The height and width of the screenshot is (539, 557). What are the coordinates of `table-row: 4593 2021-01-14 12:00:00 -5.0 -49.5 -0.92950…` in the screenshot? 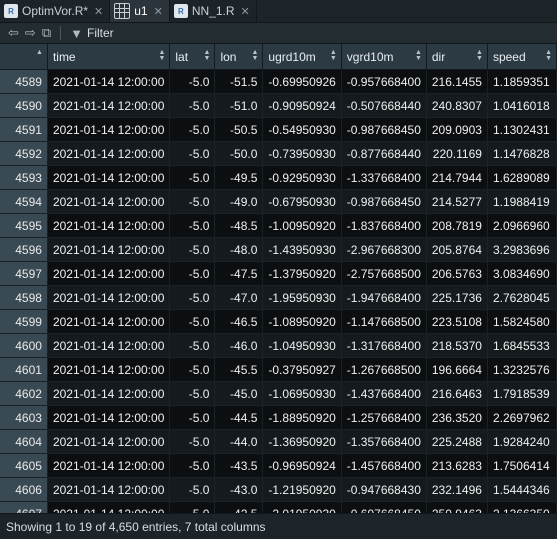 It's located at (278, 177).